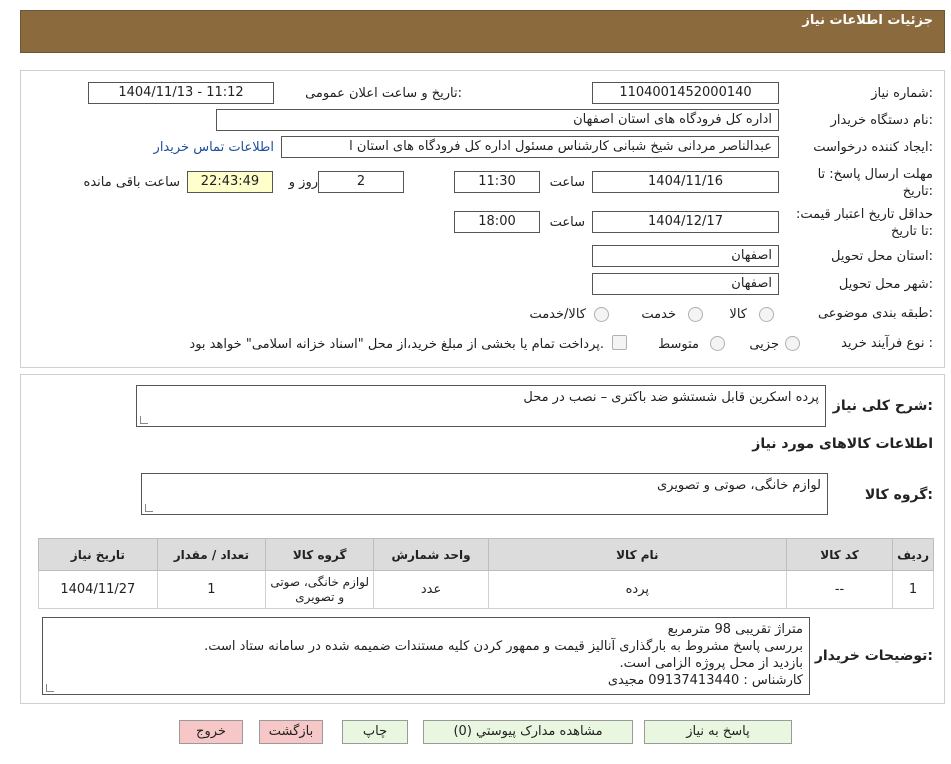 This screenshot has height=764, width=951. Describe the element at coordinates (484, 494) in the screenshot. I see `goods-group-textarea: لوازم خانگی، صوتی و تصویری` at that location.